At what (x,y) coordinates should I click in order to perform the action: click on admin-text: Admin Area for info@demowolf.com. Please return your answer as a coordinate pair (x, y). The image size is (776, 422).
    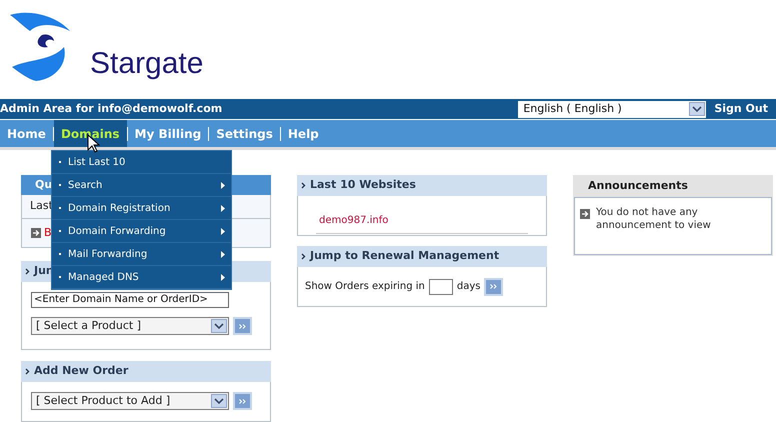
    Looking at the image, I should click on (111, 108).